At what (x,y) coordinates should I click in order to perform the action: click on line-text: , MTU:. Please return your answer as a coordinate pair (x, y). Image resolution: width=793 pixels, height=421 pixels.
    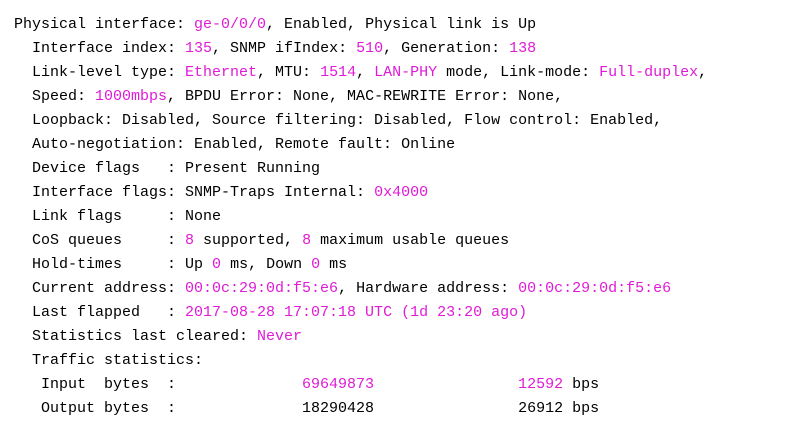
    Looking at the image, I should click on (289, 72).